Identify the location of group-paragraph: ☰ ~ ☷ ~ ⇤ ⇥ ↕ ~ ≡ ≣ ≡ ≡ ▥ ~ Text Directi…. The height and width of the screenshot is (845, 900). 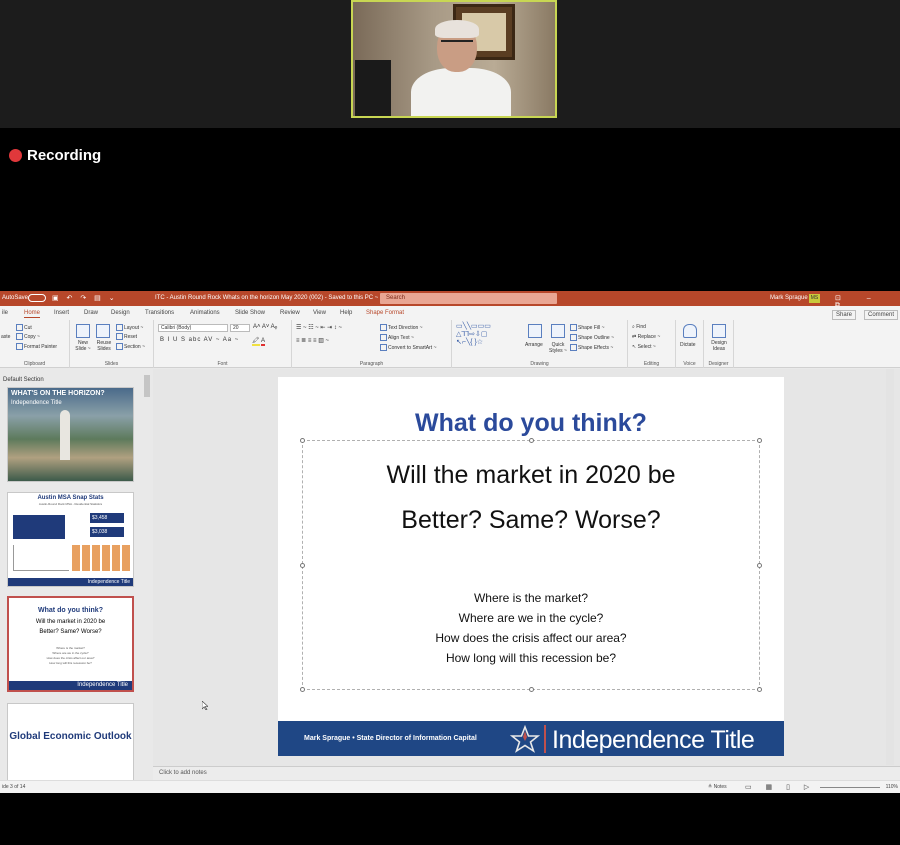
(372, 344).